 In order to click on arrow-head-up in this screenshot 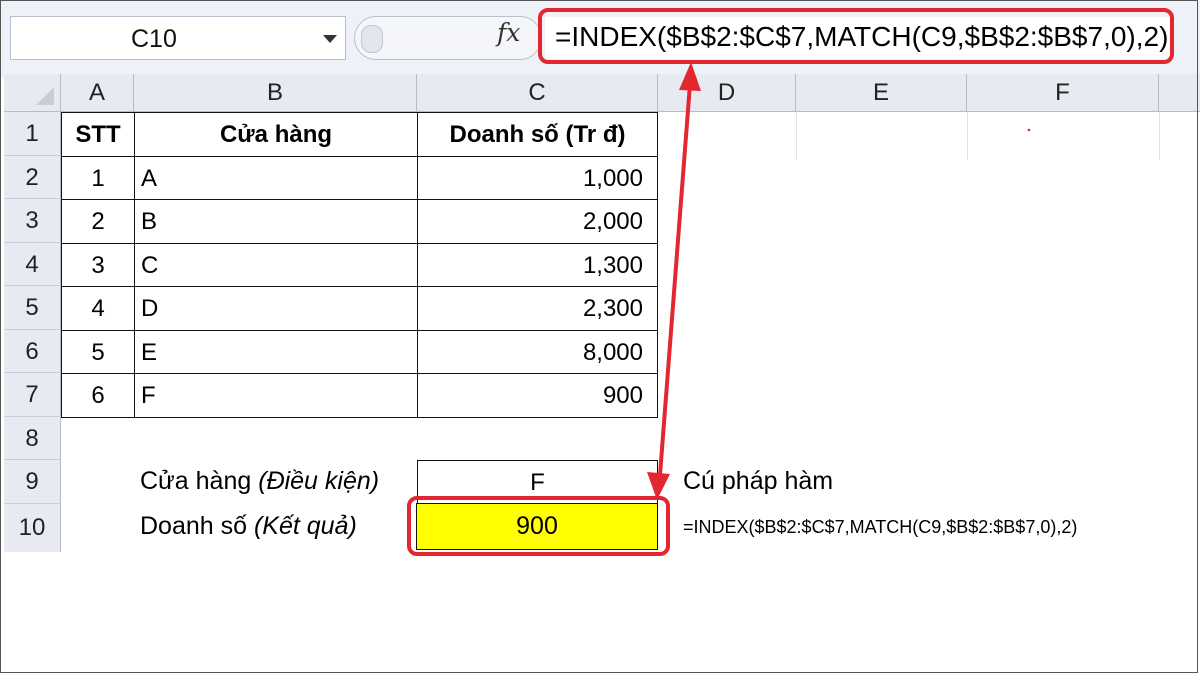, I will do `click(690, 76)`.